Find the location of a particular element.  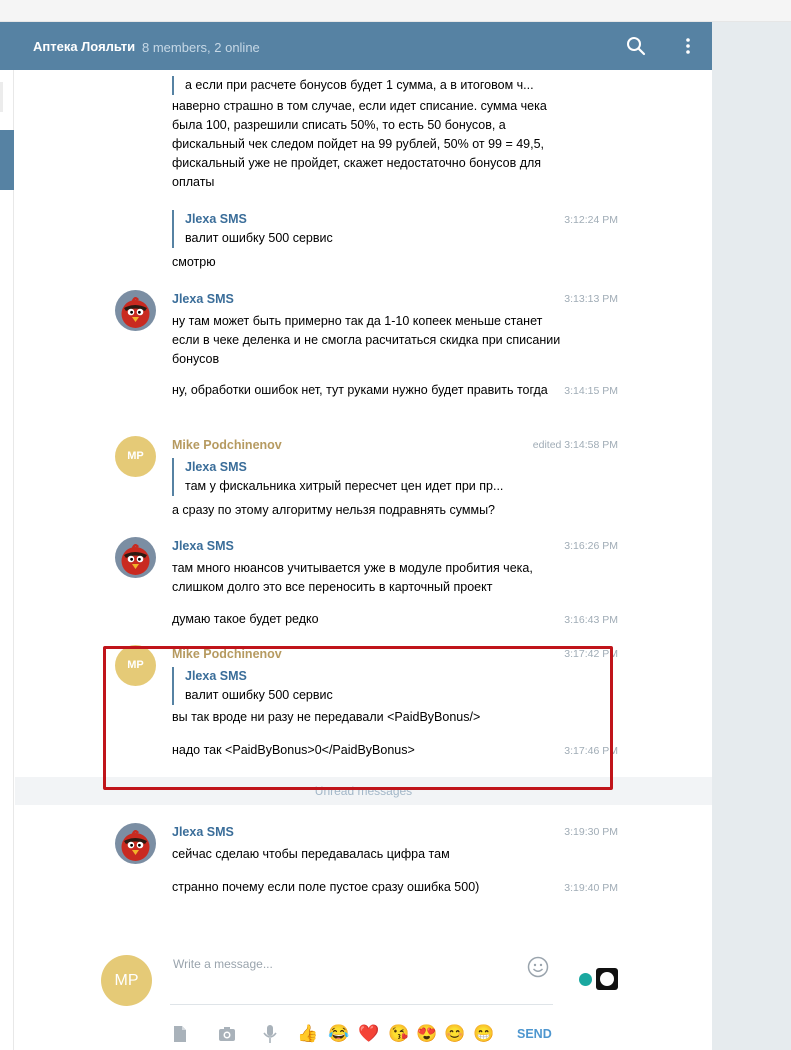

sender-name: Mike Podchinenov is located at coordinates (227, 445).